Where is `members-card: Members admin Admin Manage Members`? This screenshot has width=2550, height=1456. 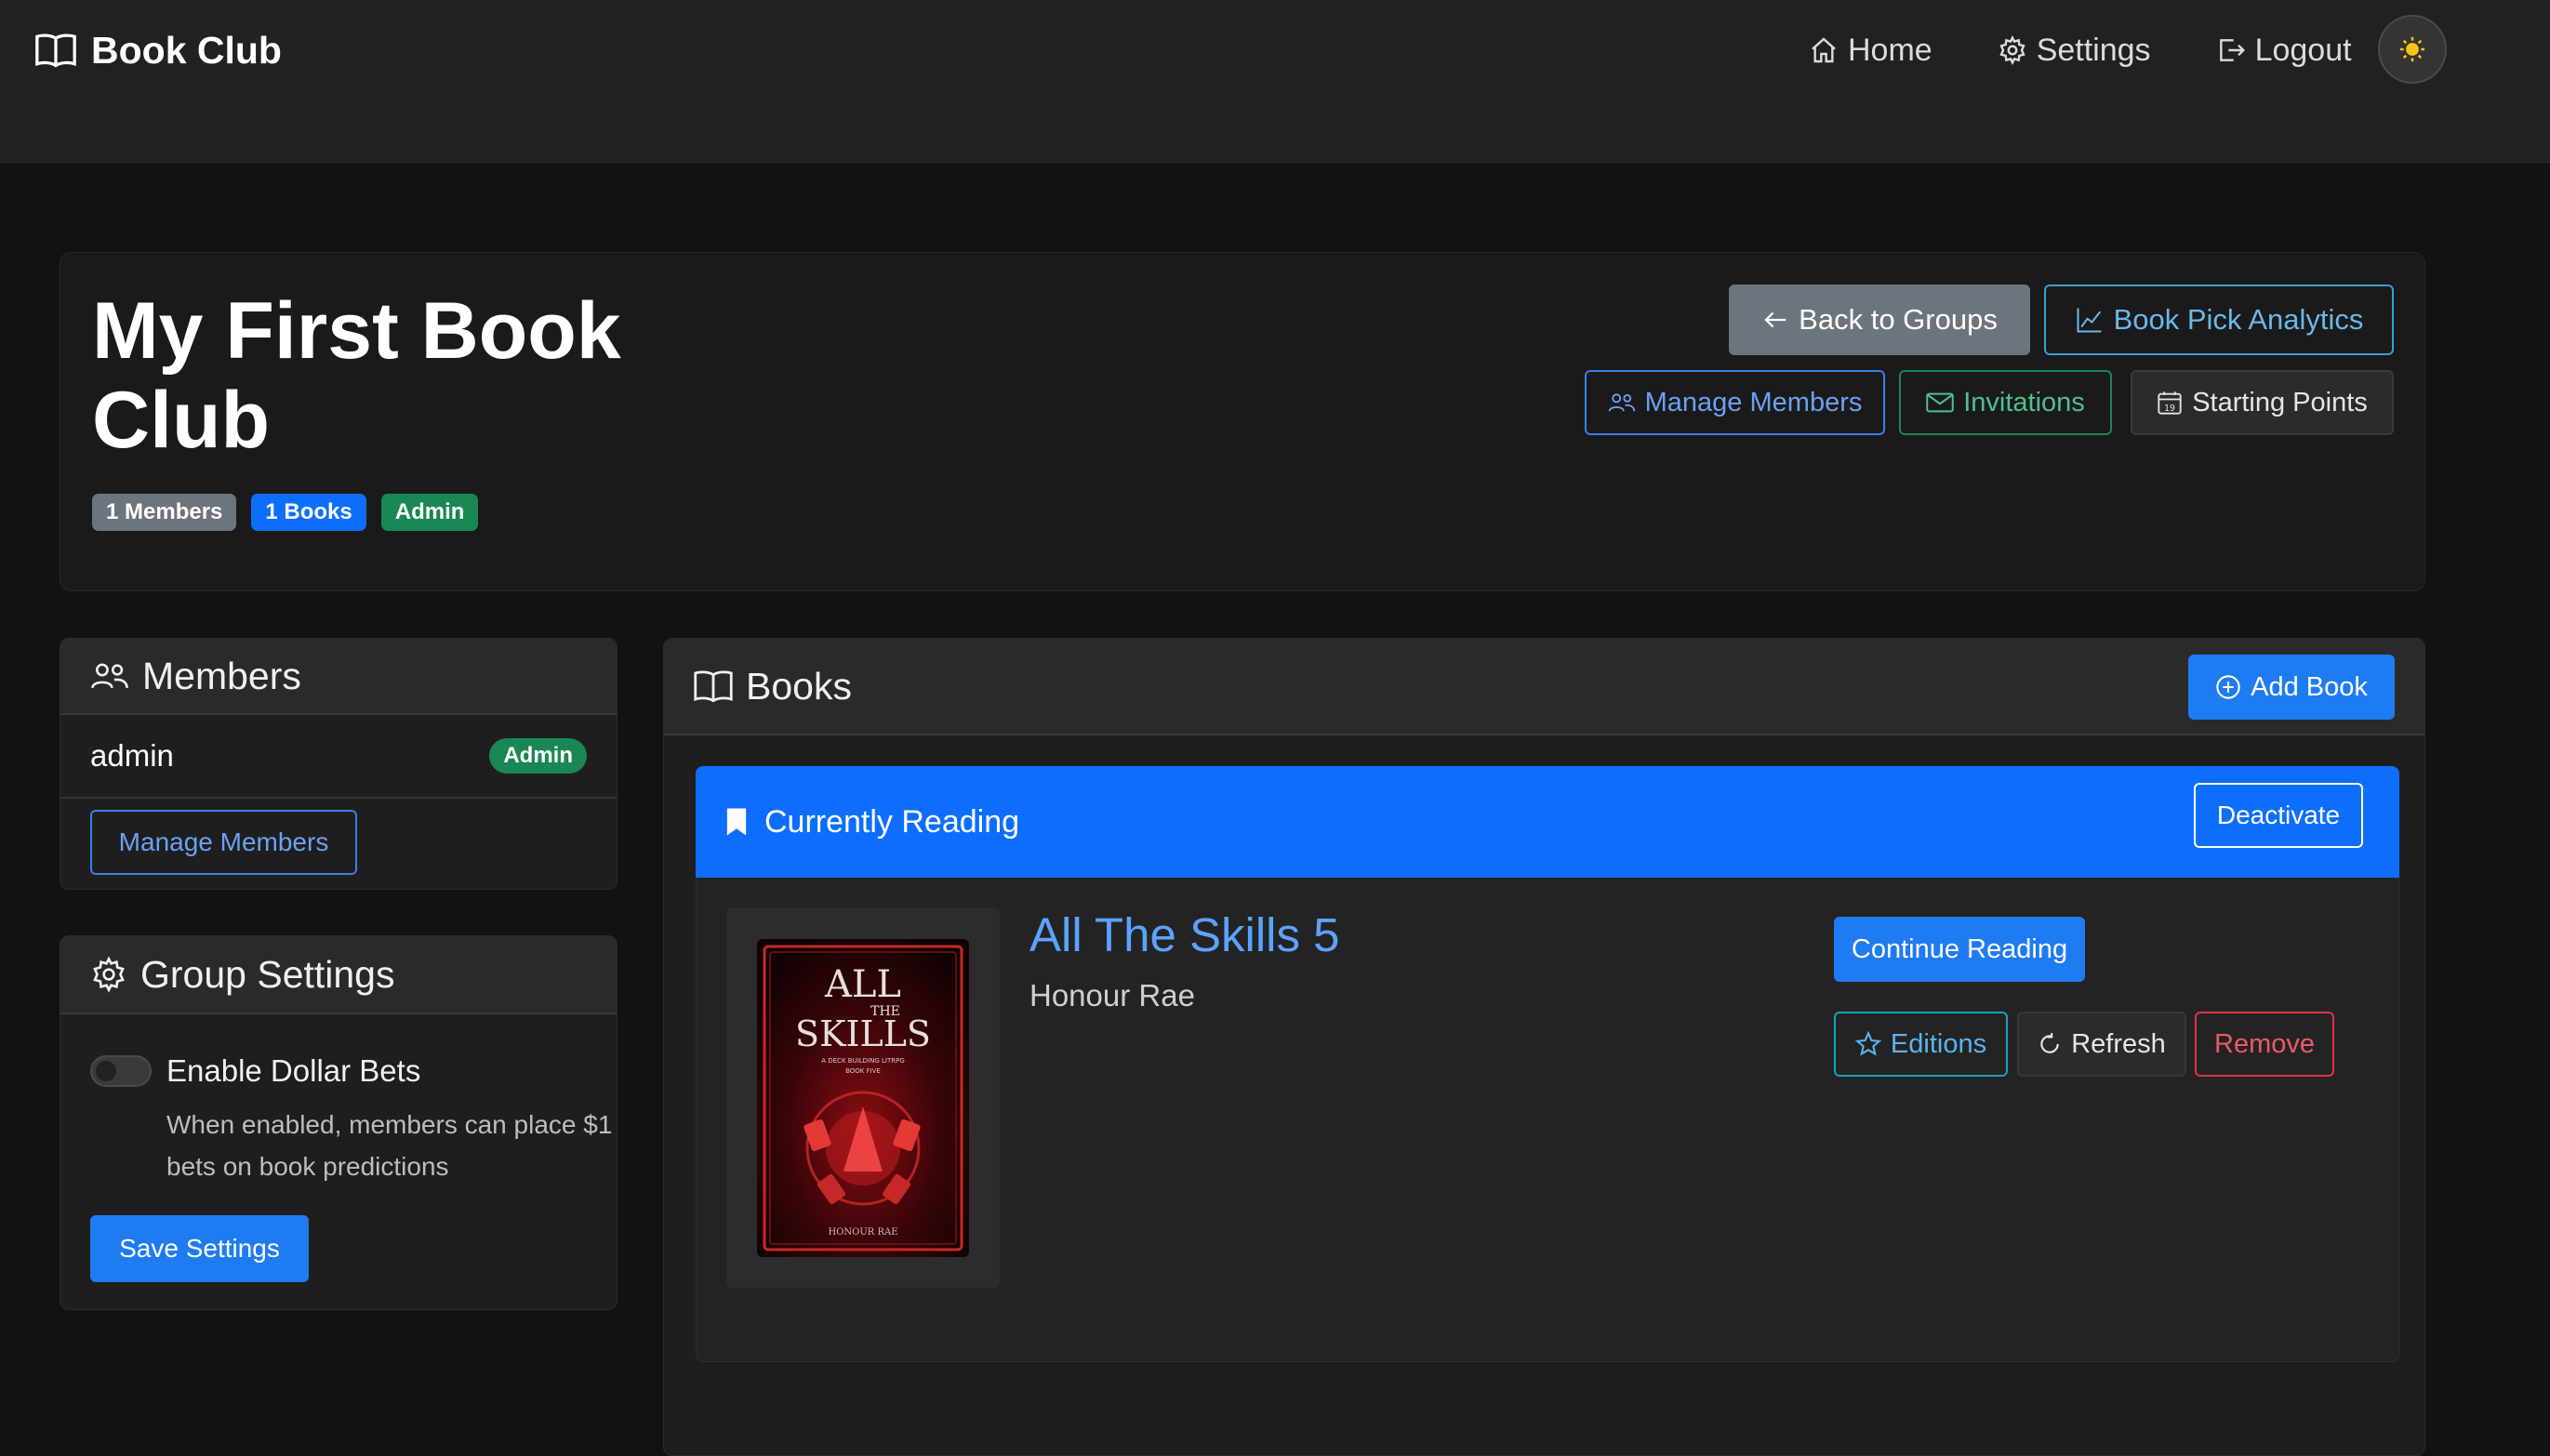 members-card: Members admin Admin Manage Members is located at coordinates (339, 764).